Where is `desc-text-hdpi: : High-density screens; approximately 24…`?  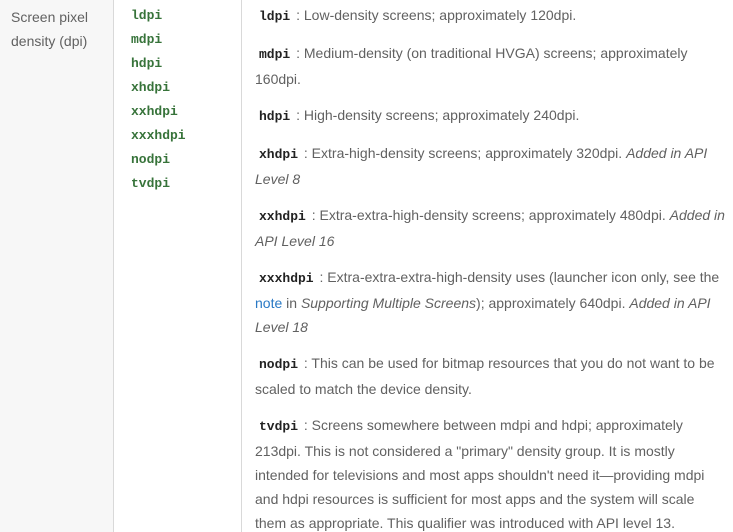
desc-text-hdpi: : High-density screens; approximately 24… is located at coordinates (438, 115).